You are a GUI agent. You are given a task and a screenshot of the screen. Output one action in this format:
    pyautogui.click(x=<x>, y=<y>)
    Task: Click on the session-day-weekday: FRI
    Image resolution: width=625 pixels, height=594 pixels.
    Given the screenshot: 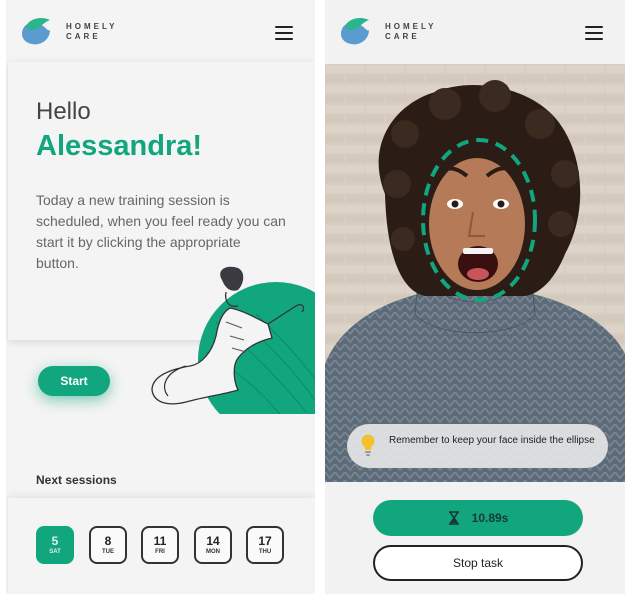 What is the action you would take?
    pyautogui.click(x=160, y=552)
    